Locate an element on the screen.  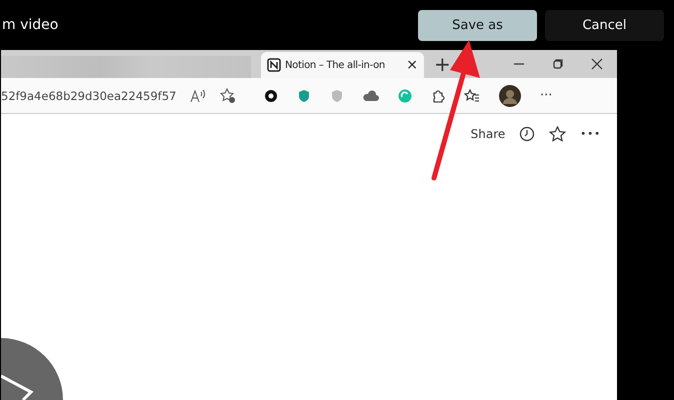
new-tab-button: + is located at coordinates (442, 64).